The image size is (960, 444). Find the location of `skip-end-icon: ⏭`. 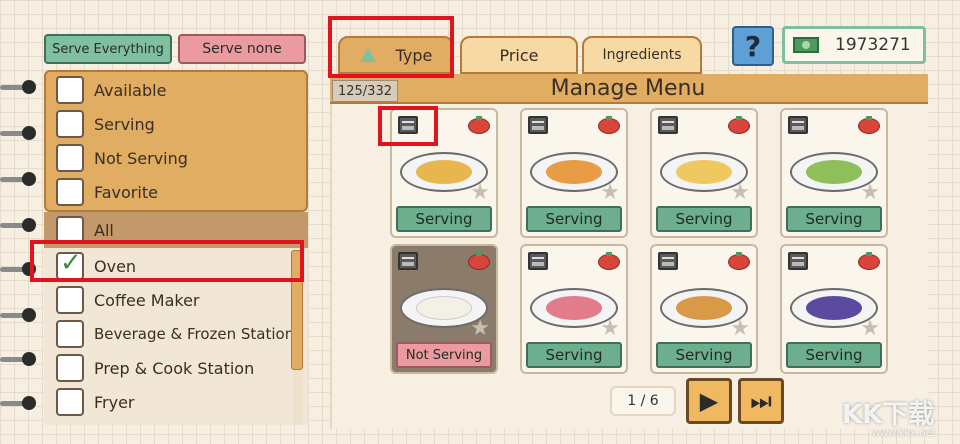

skip-end-icon: ⏭ is located at coordinates (761, 401).